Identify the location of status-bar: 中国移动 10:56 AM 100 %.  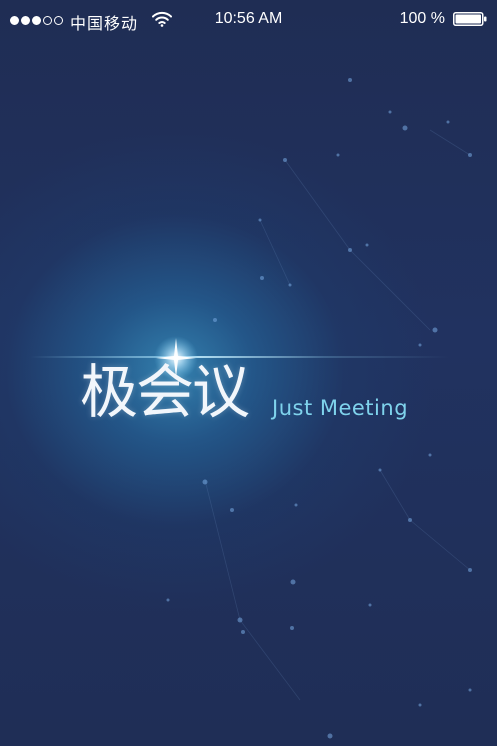
(248, 20).